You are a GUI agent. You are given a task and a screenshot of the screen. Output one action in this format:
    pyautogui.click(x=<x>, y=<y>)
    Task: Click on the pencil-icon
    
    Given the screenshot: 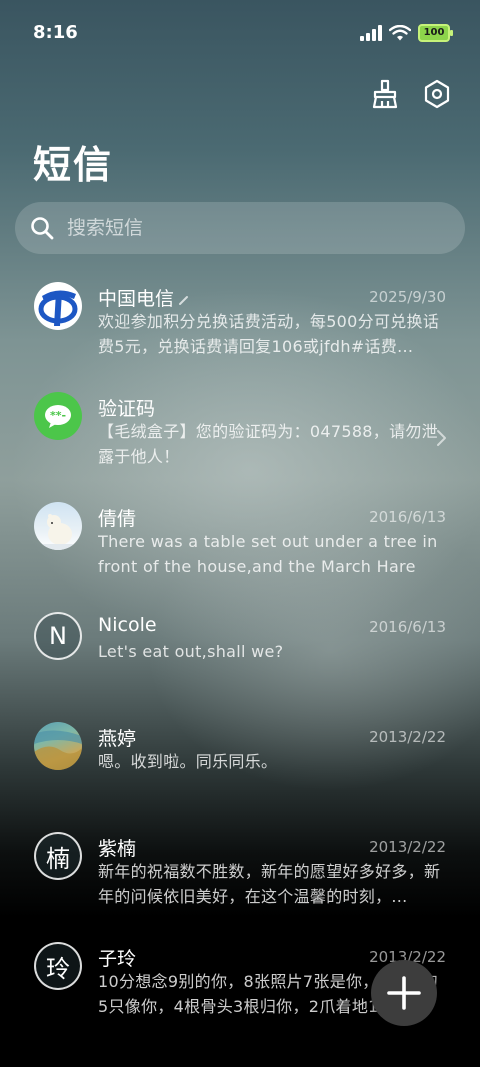 What is the action you would take?
    pyautogui.click(x=184, y=300)
    